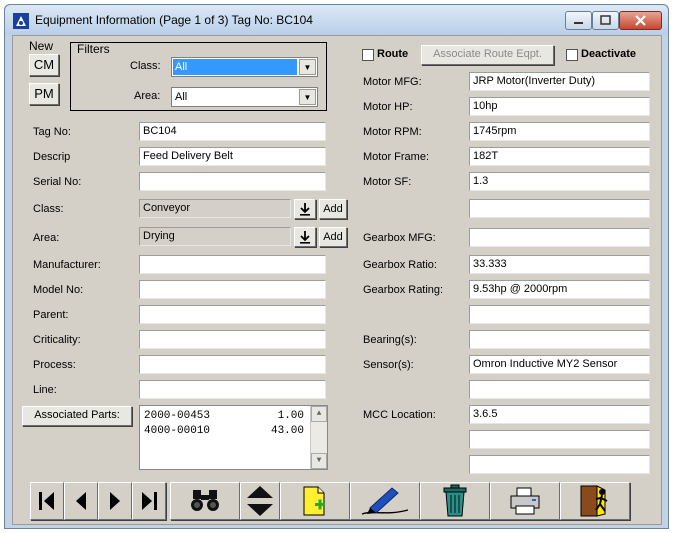  What do you see at coordinates (307, 67) in the screenshot?
I see `chevron-down-icon: ▼` at bounding box center [307, 67].